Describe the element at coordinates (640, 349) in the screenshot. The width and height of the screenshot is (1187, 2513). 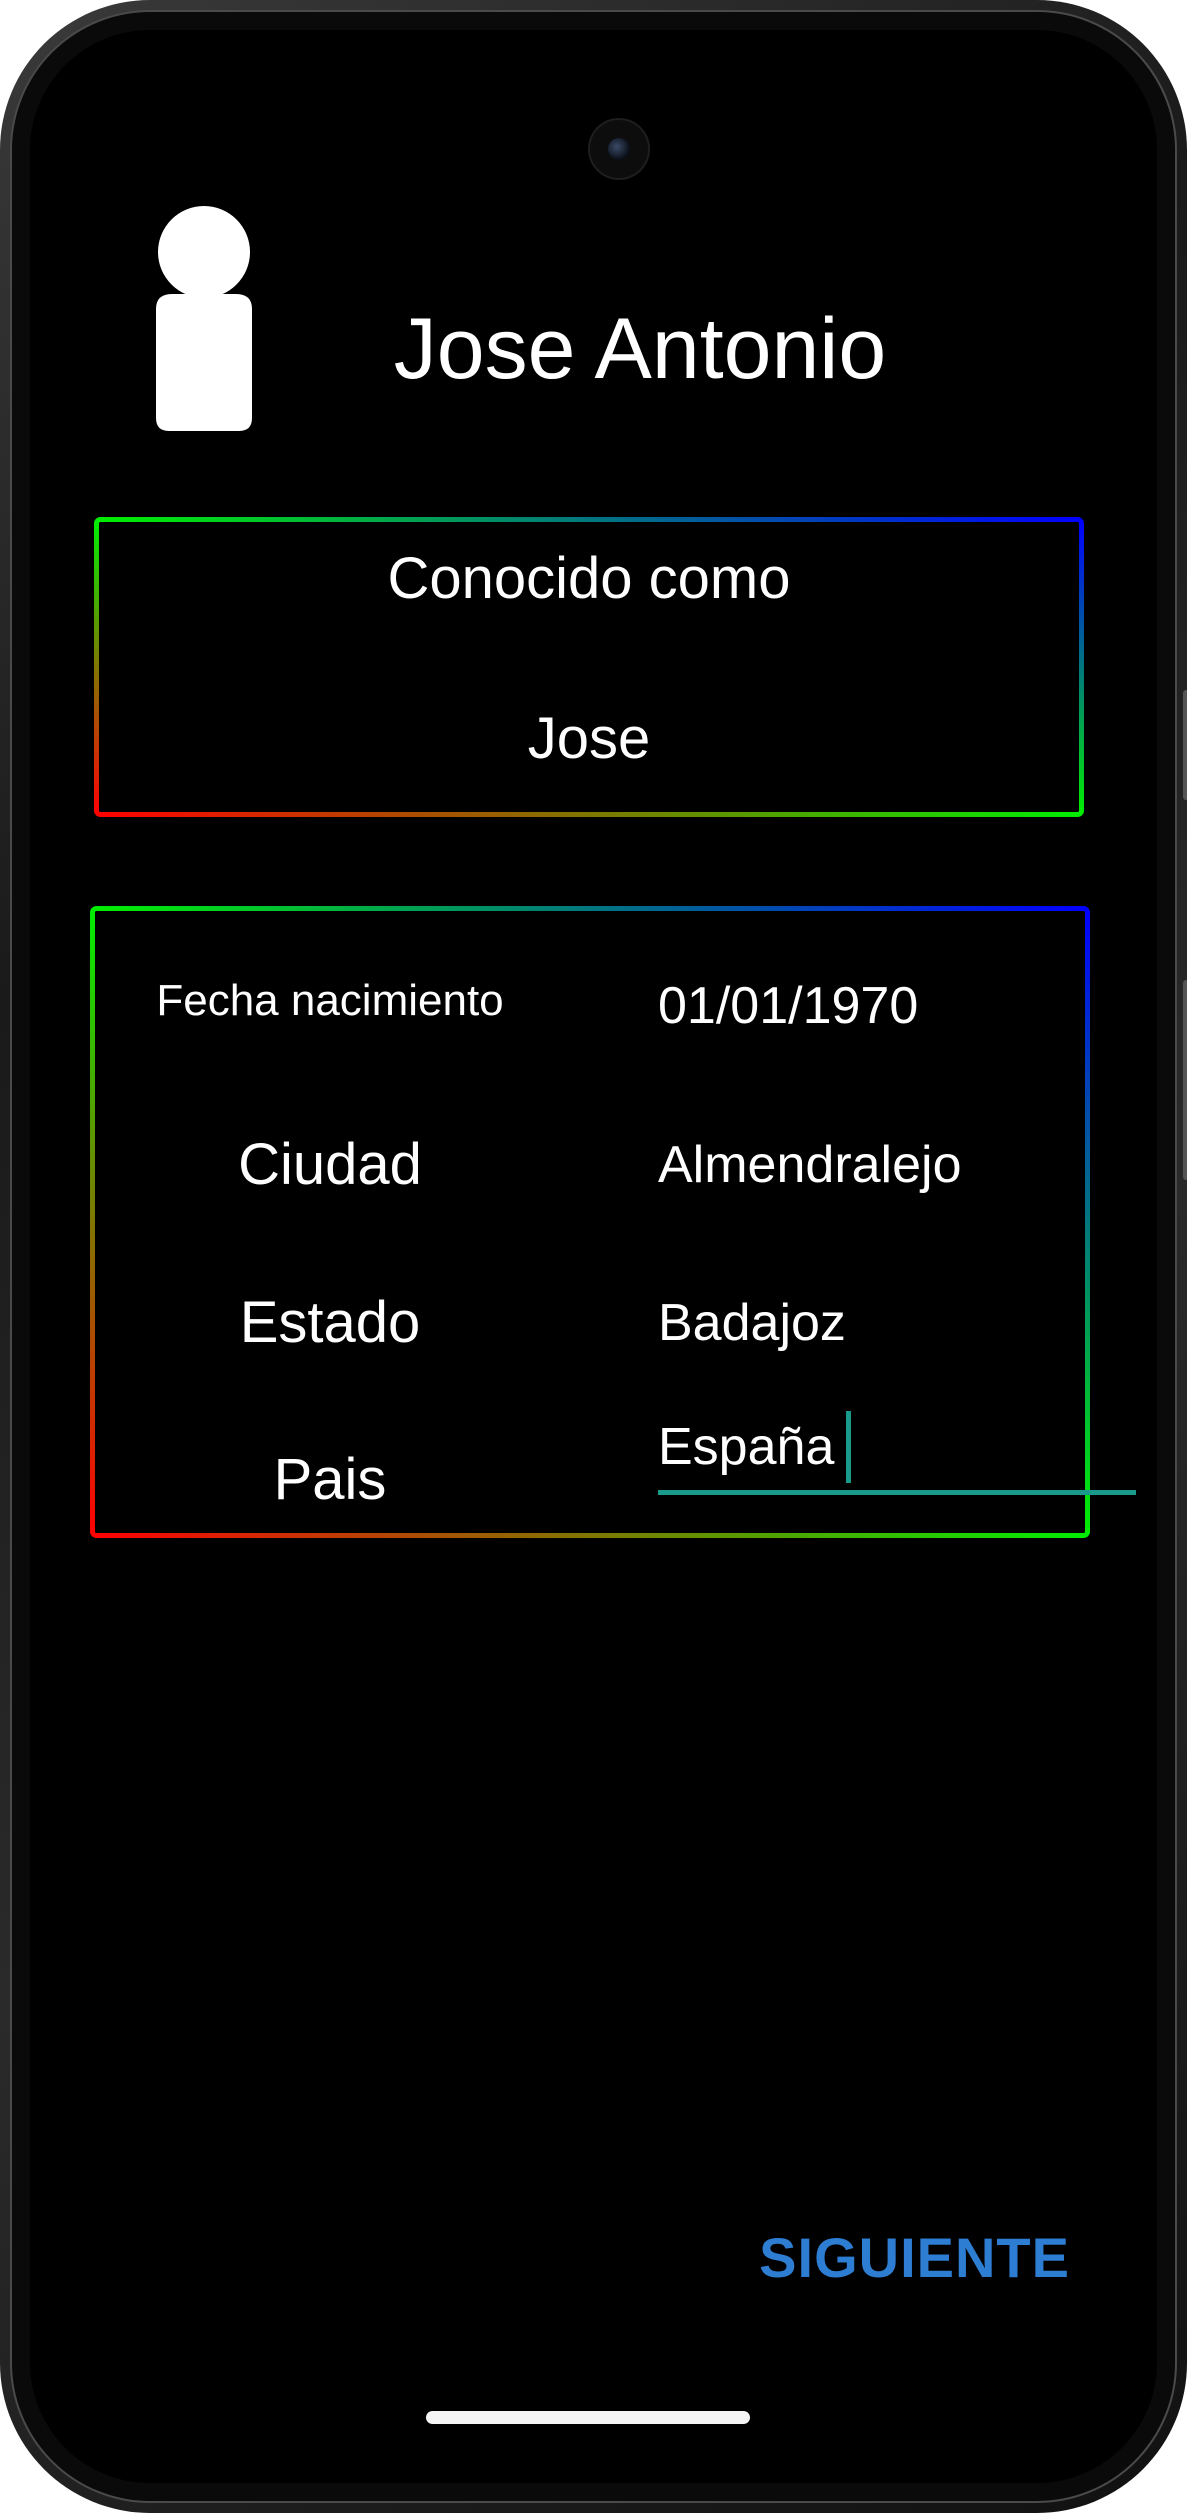
I see `profile-name: Jose Antonio` at that location.